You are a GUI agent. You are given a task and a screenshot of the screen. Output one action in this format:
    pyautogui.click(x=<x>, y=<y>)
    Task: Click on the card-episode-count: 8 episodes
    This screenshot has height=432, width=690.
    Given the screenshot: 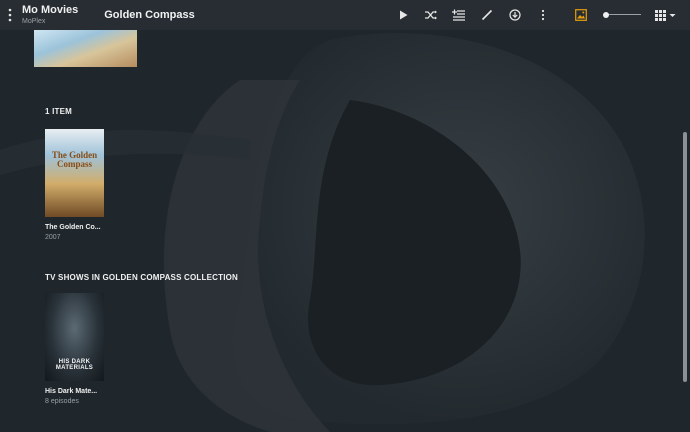 What is the action you would take?
    pyautogui.click(x=62, y=401)
    